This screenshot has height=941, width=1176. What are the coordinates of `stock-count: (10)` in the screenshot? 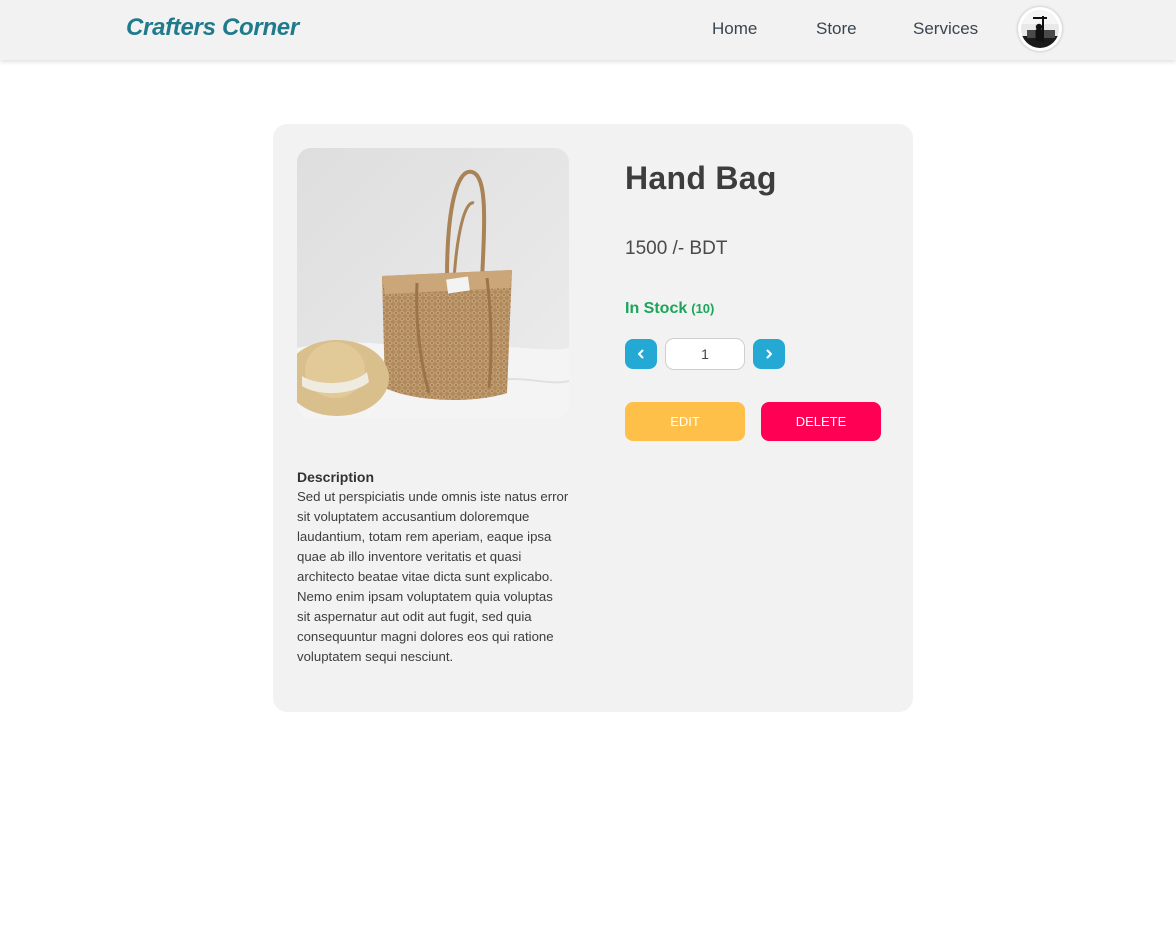 It's located at (703, 308).